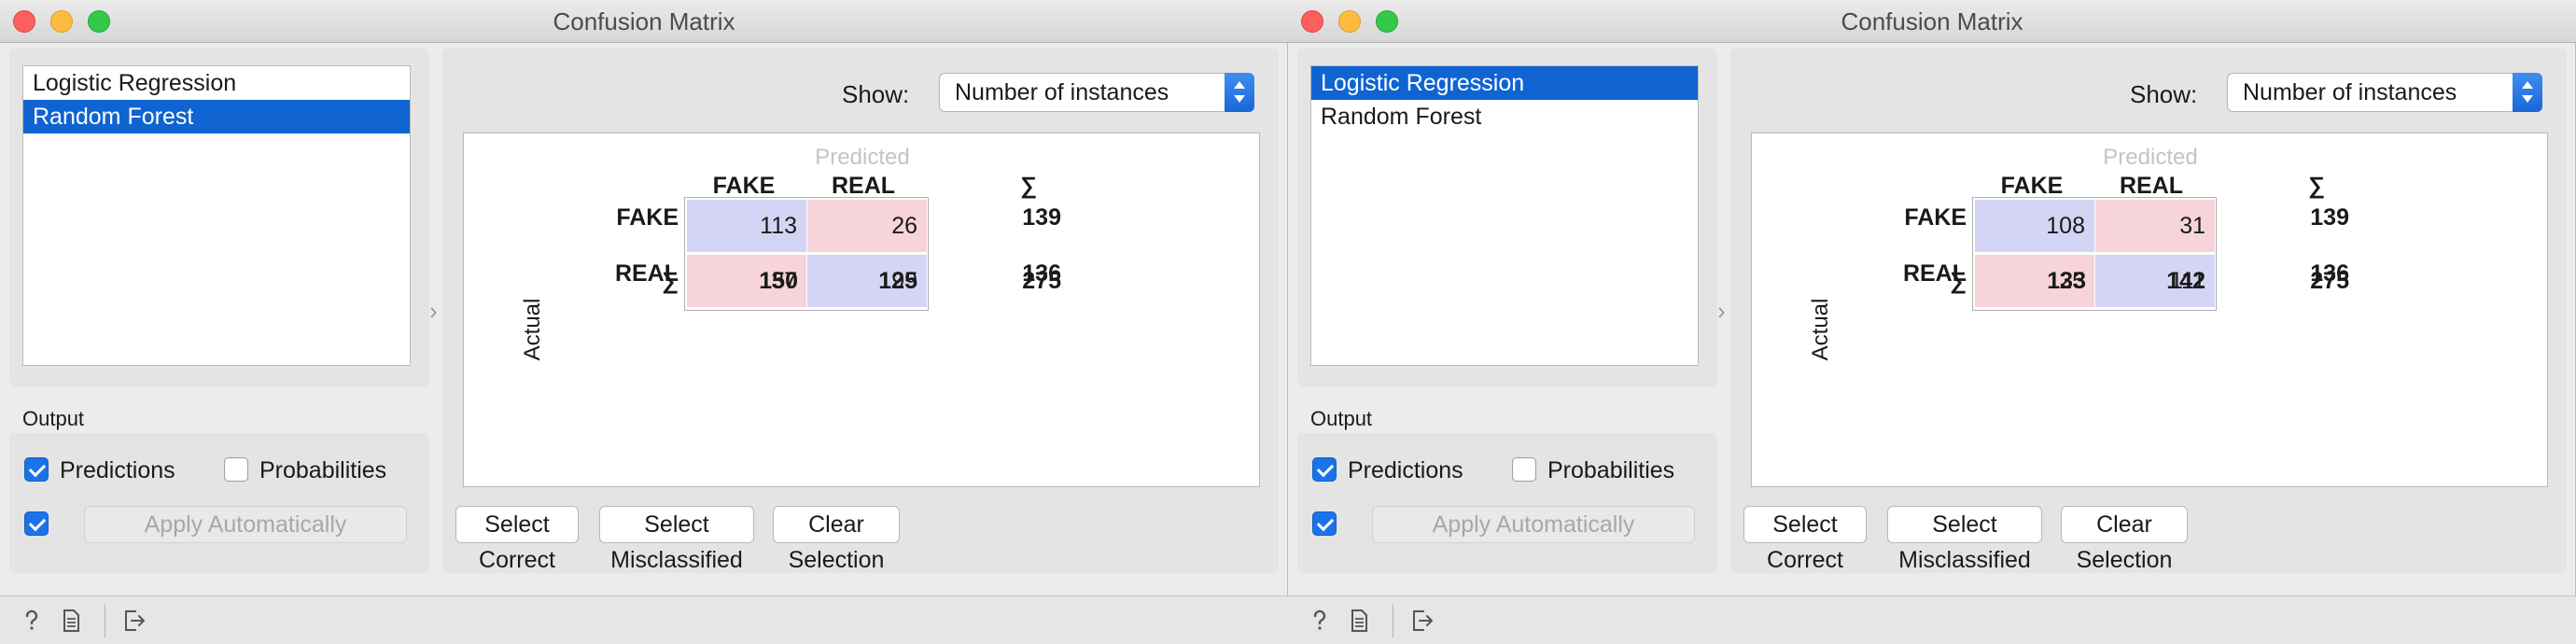 The width and height of the screenshot is (2576, 644). I want to click on matrix-cell: 31, so click(2155, 226).